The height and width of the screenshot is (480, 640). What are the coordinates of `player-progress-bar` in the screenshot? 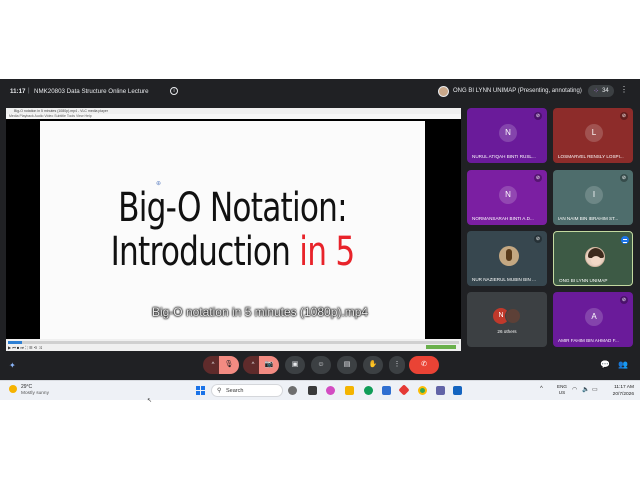 It's located at (233, 342).